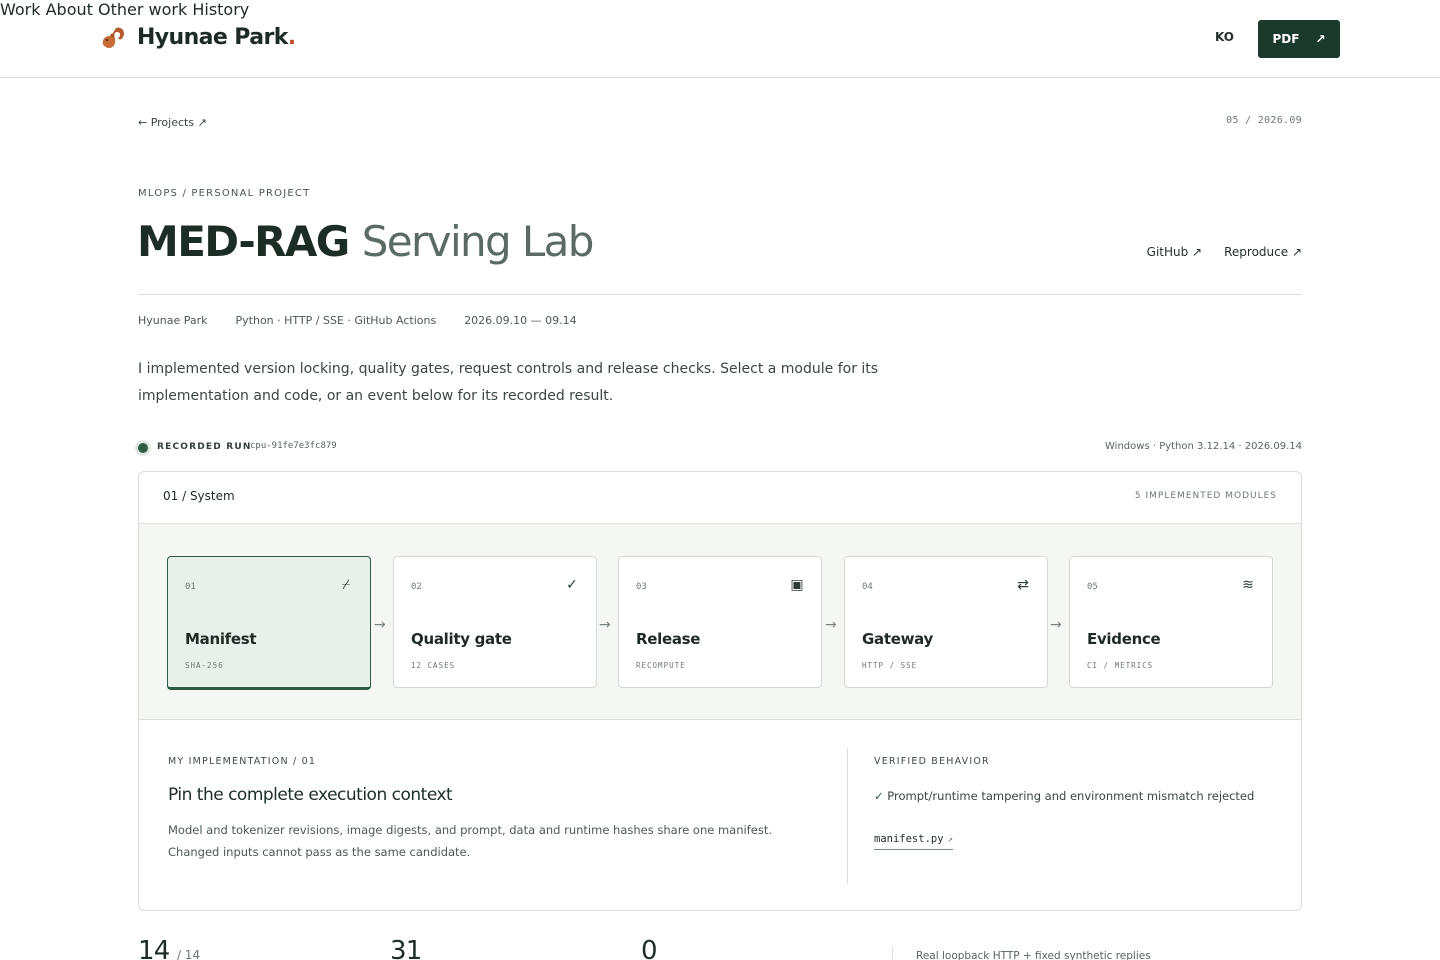 The image size is (1440, 960). What do you see at coordinates (1263, 252) in the screenshot?
I see `reproduce-link: Reproduce ↗` at bounding box center [1263, 252].